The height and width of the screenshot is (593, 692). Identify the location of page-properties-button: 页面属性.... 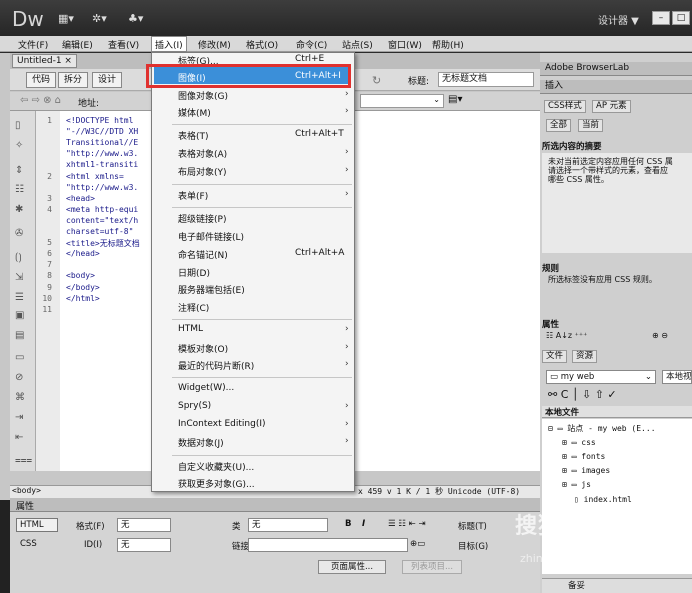
(352, 567).